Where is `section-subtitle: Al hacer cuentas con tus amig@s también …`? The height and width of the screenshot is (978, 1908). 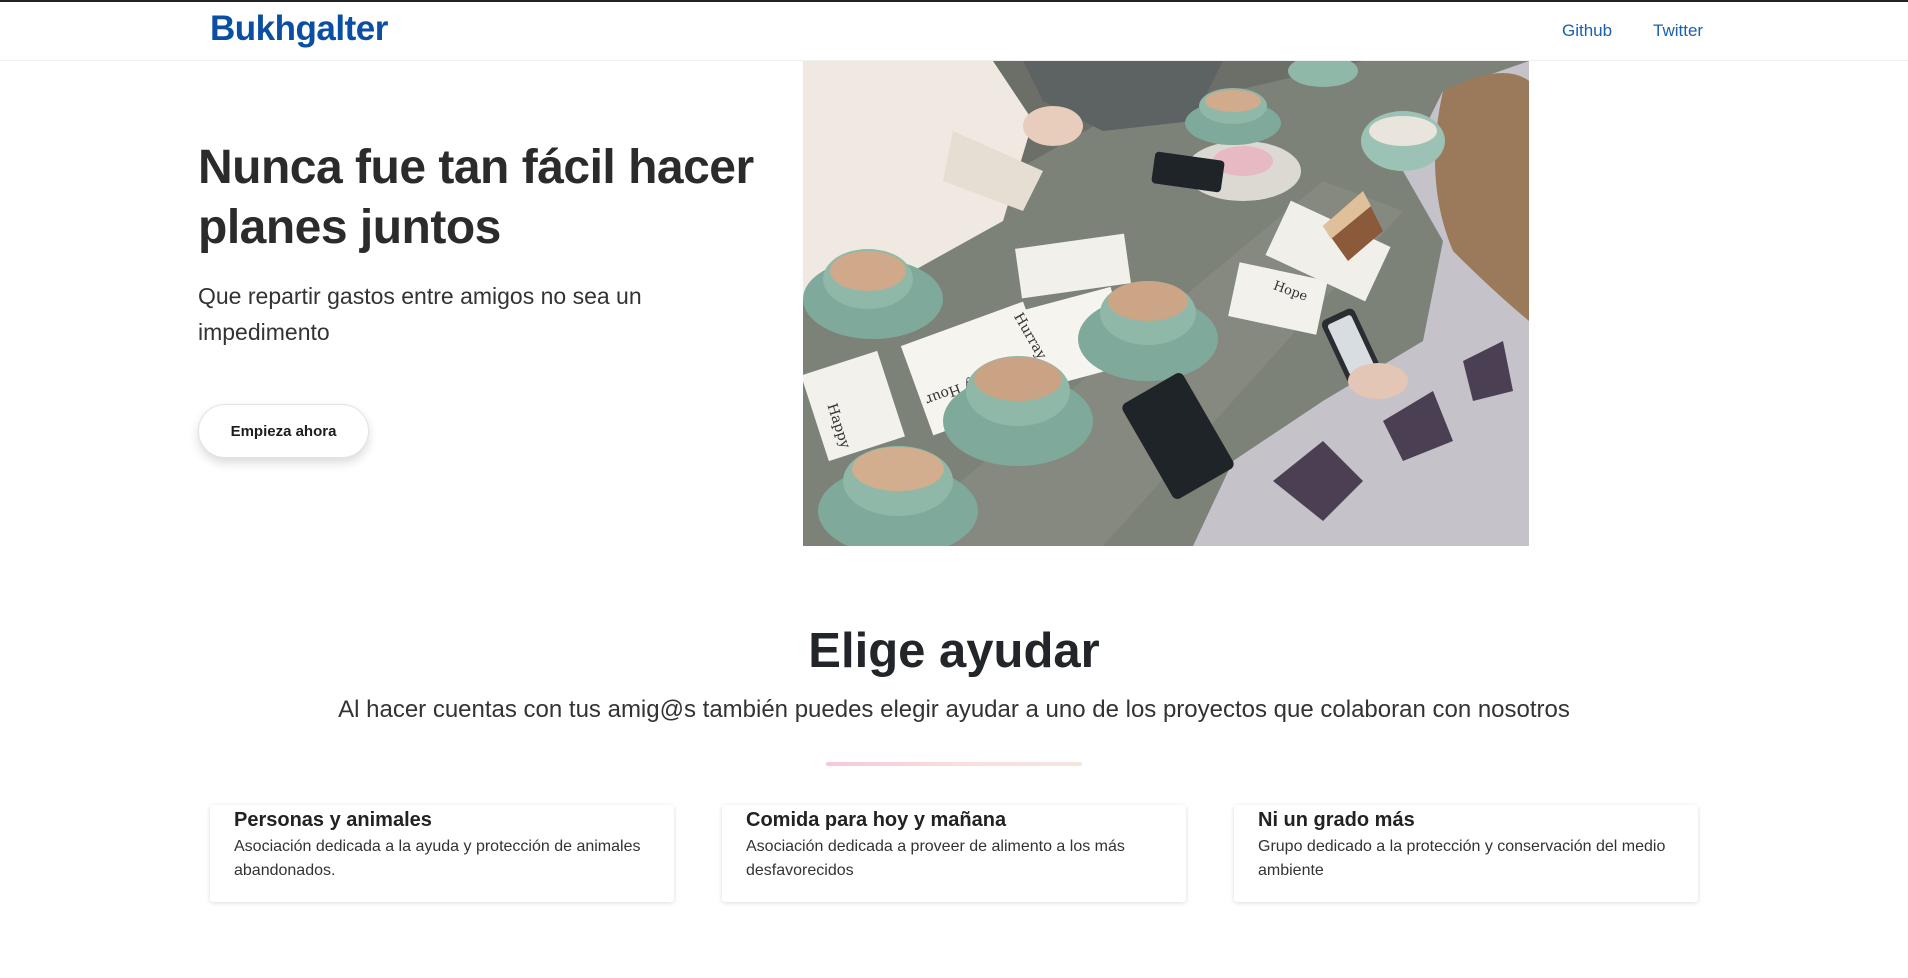
section-subtitle: Al hacer cuentas con tus amig@s también … is located at coordinates (954, 709).